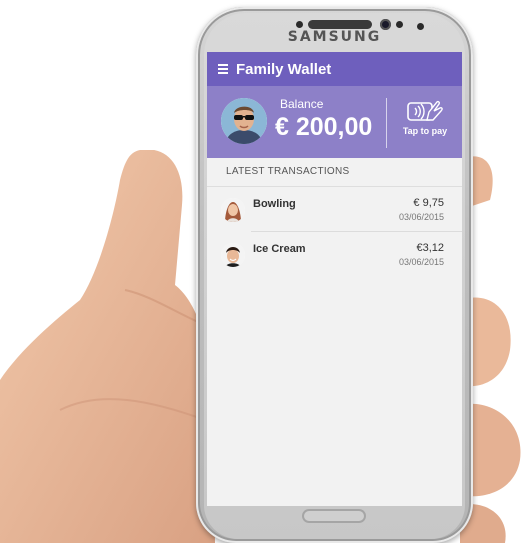  Describe the element at coordinates (425, 123) in the screenshot. I see `tap-to-pay-button: Tap to pay` at that location.